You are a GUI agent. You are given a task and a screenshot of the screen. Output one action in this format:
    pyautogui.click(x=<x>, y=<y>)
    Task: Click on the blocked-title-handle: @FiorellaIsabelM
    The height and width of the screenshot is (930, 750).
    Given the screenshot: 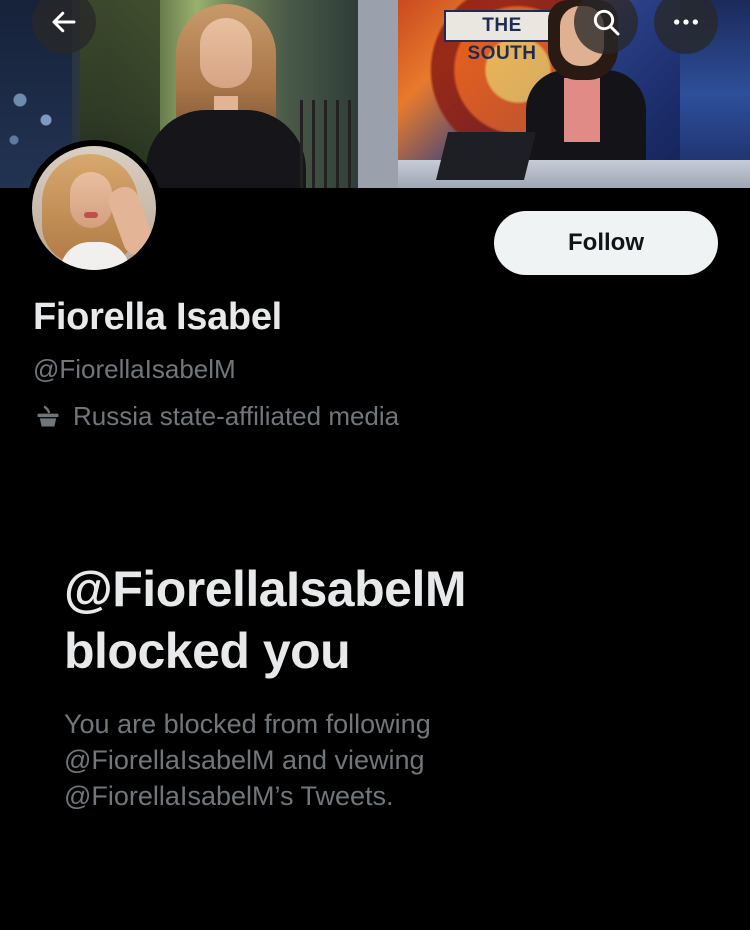 What is the action you would take?
    pyautogui.click(x=265, y=589)
    